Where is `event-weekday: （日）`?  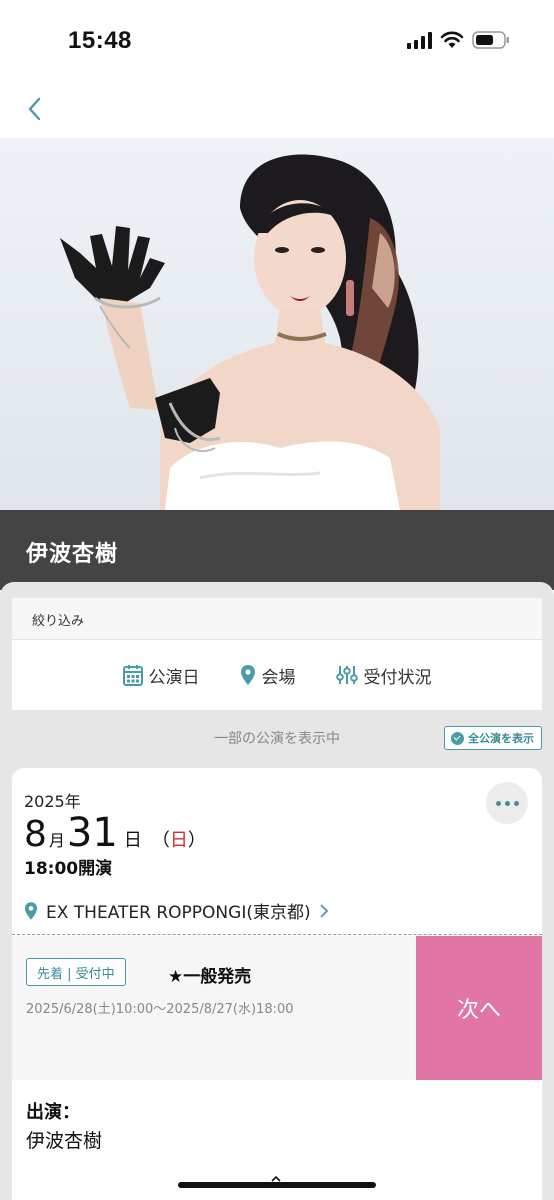
event-weekday: （日） is located at coordinates (179, 839).